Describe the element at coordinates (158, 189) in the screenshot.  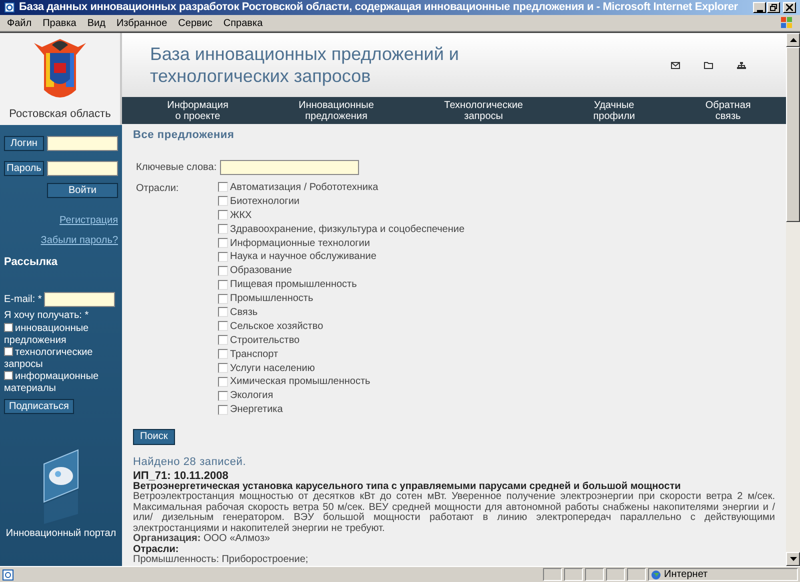
I see `sectors-label: Отрасли:` at that location.